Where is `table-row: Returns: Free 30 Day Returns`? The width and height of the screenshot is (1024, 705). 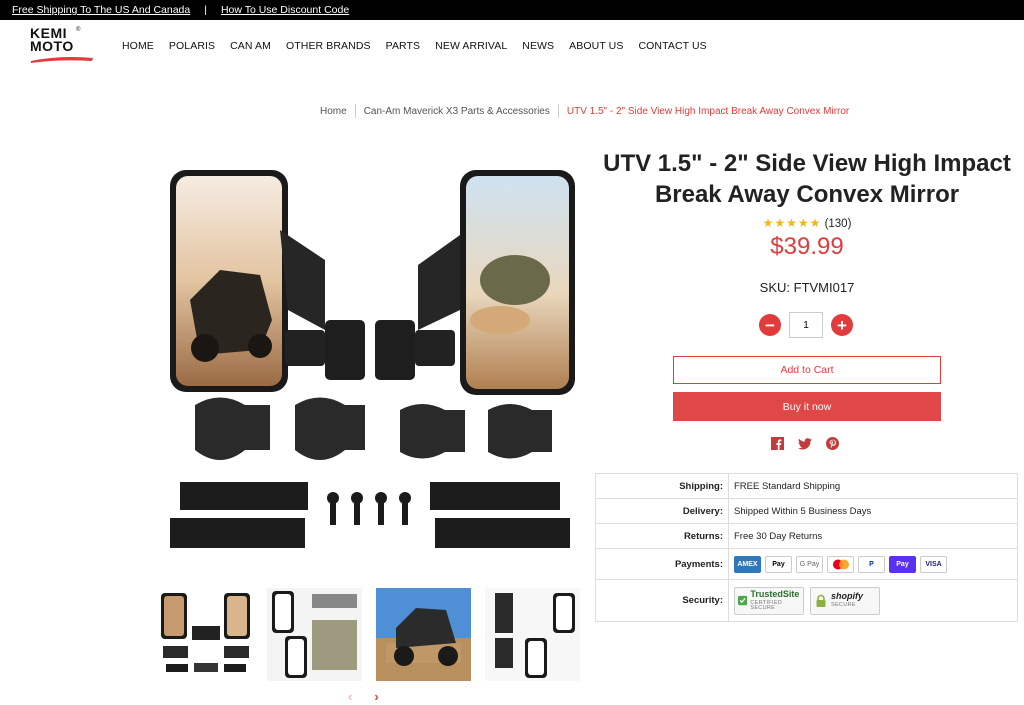 table-row: Returns: Free 30 Day Returns is located at coordinates (806, 536).